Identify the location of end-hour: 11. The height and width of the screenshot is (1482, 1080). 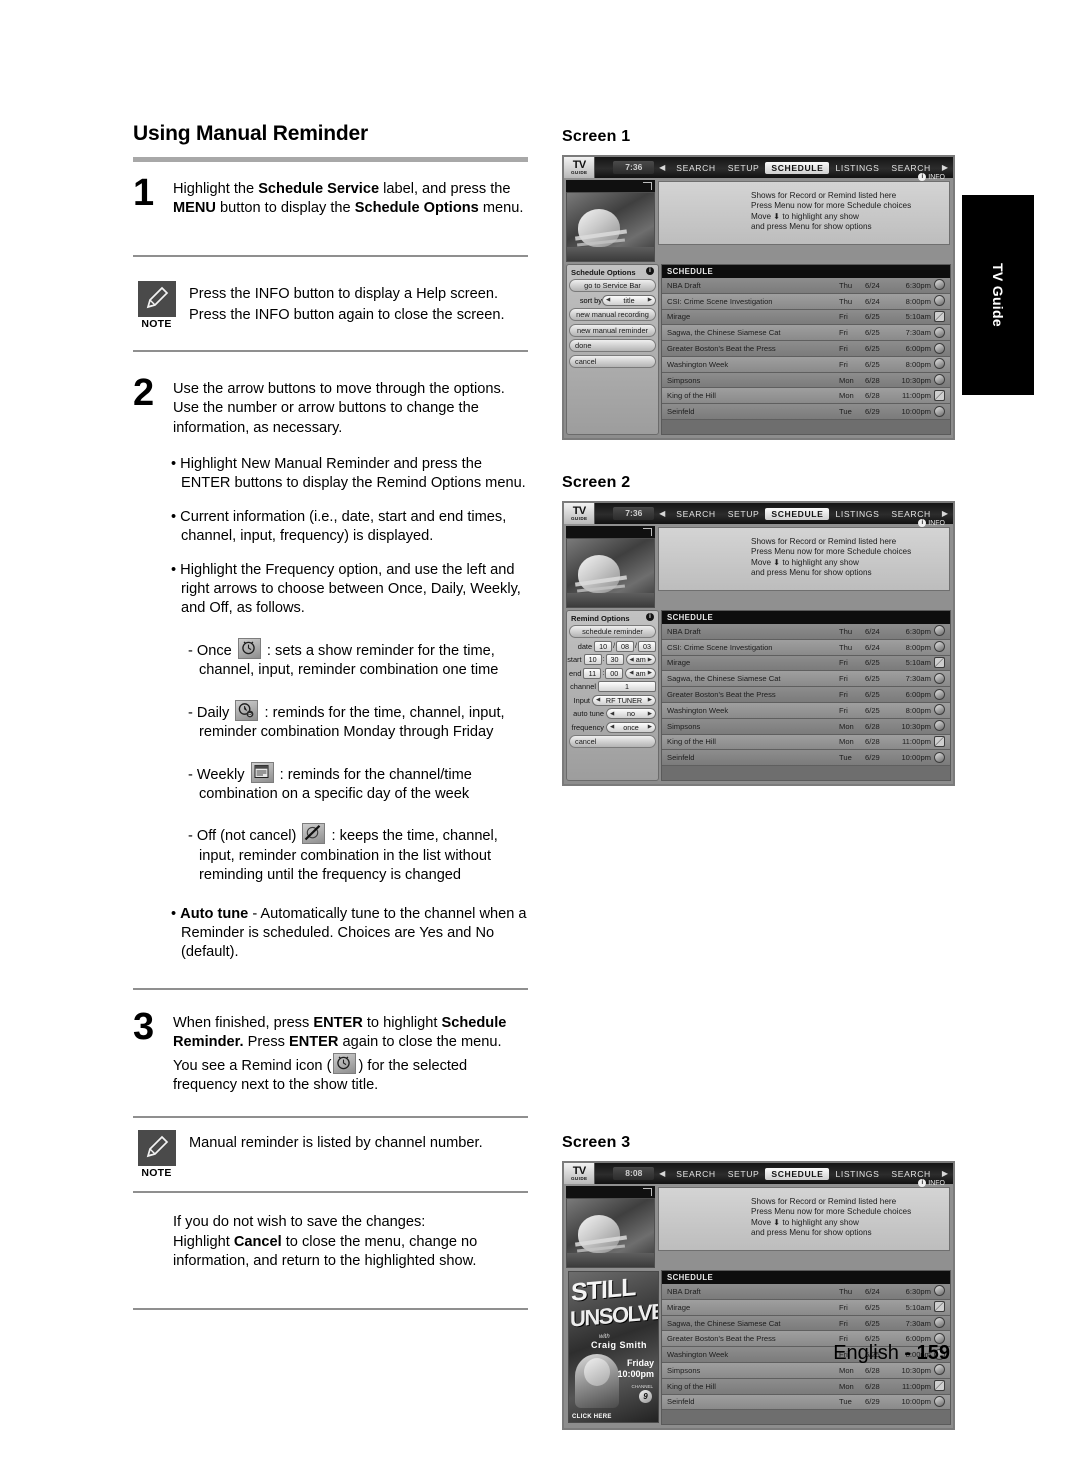
(592, 673).